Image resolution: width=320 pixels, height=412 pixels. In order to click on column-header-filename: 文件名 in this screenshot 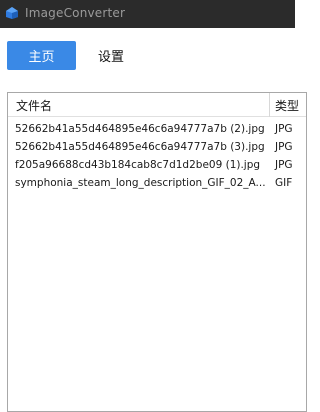, I will do `click(34, 105)`.